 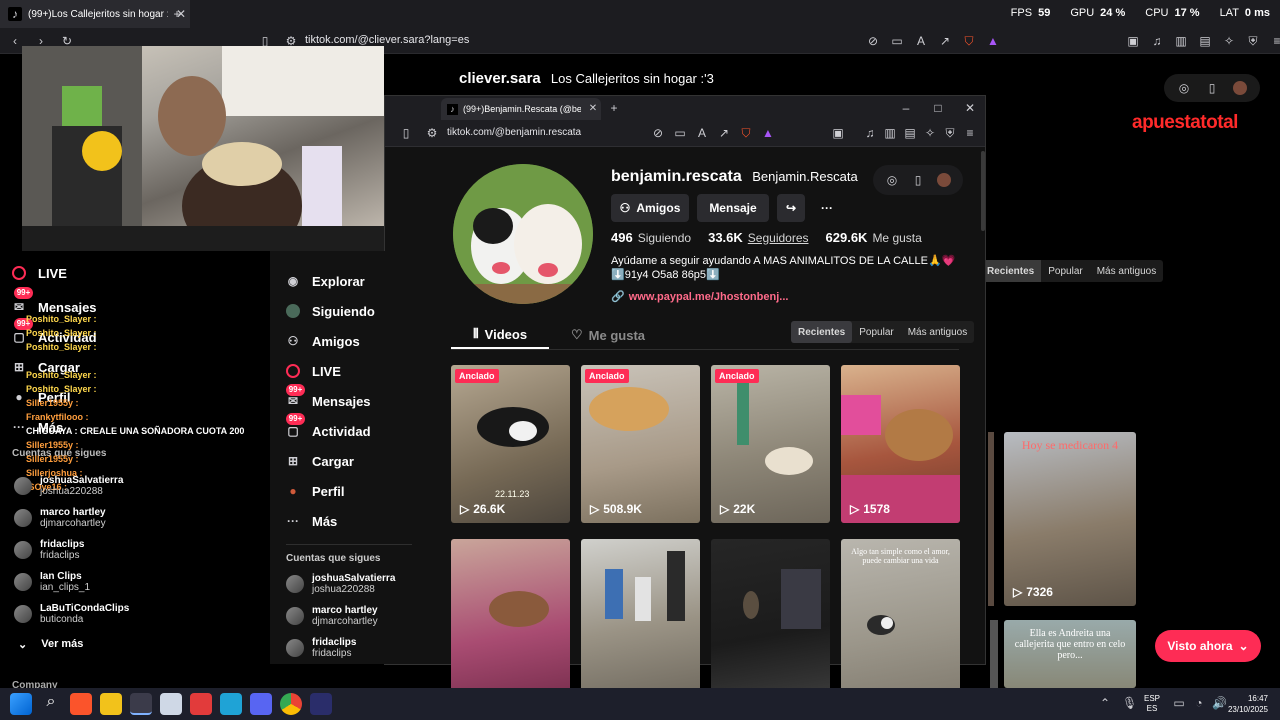 What do you see at coordinates (733, 208) in the screenshot?
I see `message-button: Mensaje` at bounding box center [733, 208].